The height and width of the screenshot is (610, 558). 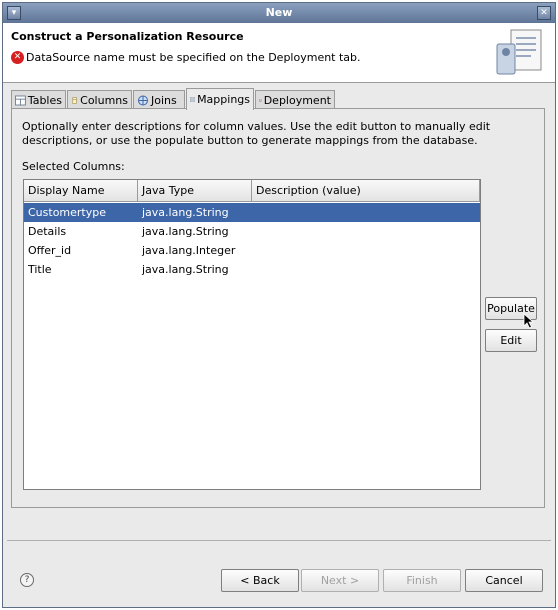 What do you see at coordinates (340, 580) in the screenshot?
I see `next-button: Next >` at bounding box center [340, 580].